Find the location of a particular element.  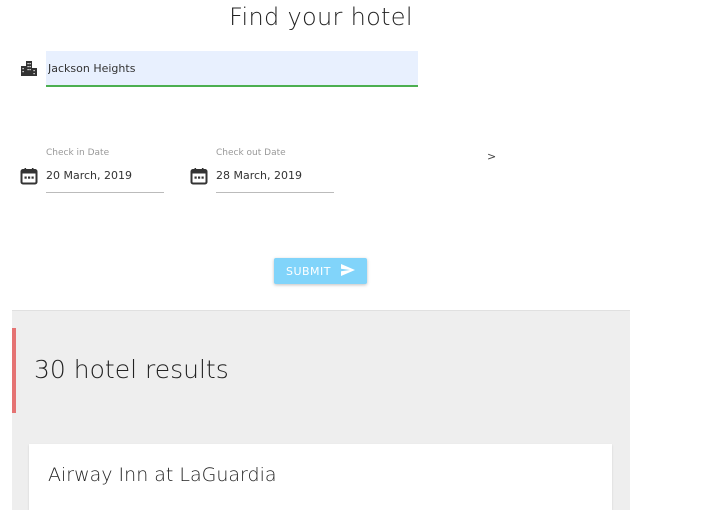

location-field is located at coordinates (232, 69).